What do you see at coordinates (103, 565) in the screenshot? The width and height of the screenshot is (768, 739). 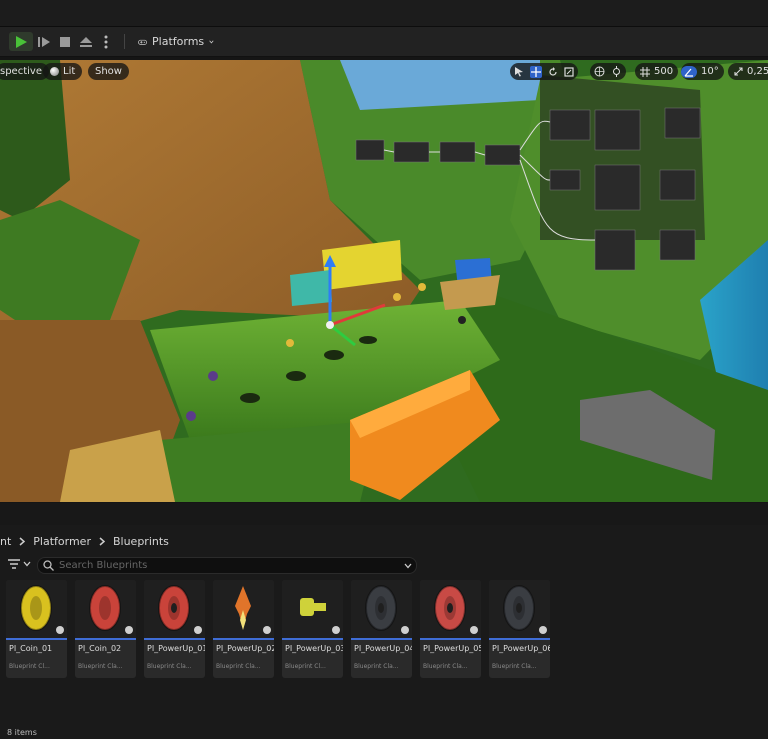 I see `search-placeholder: Search Blueprints` at bounding box center [103, 565].